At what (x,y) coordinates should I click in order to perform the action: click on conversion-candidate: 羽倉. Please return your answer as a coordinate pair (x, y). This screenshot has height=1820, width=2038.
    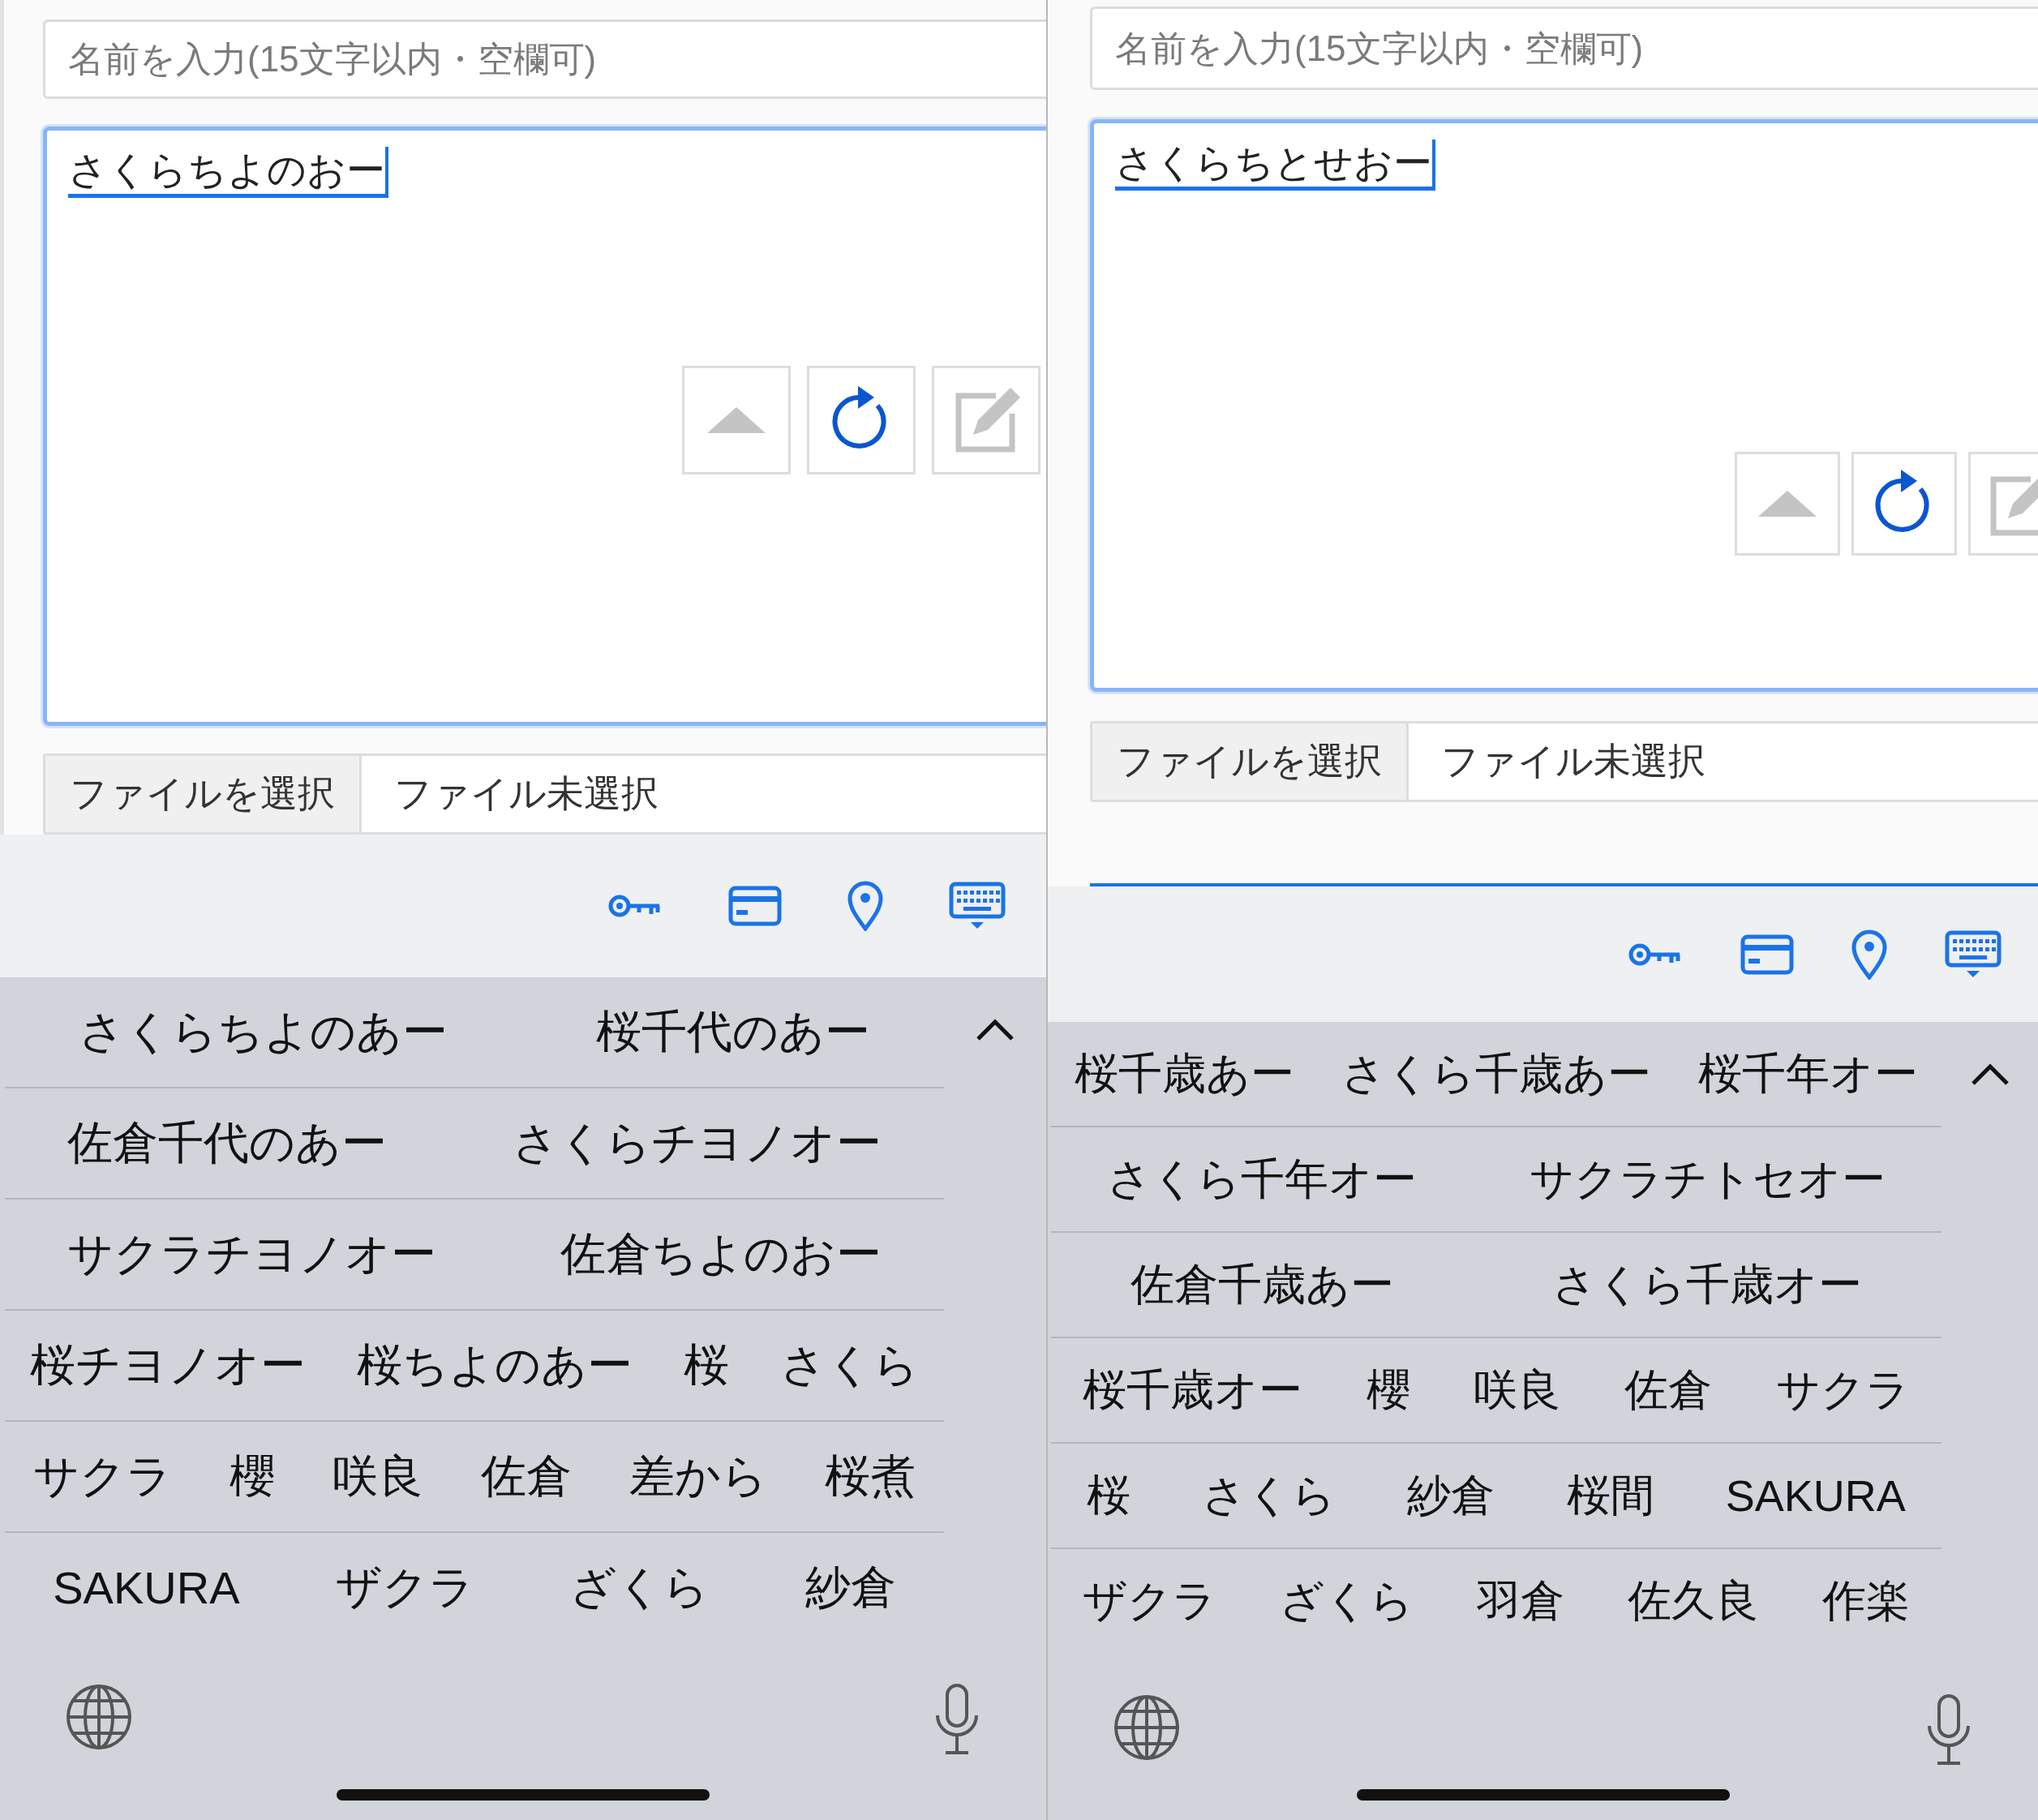
    Looking at the image, I should click on (1520, 1601).